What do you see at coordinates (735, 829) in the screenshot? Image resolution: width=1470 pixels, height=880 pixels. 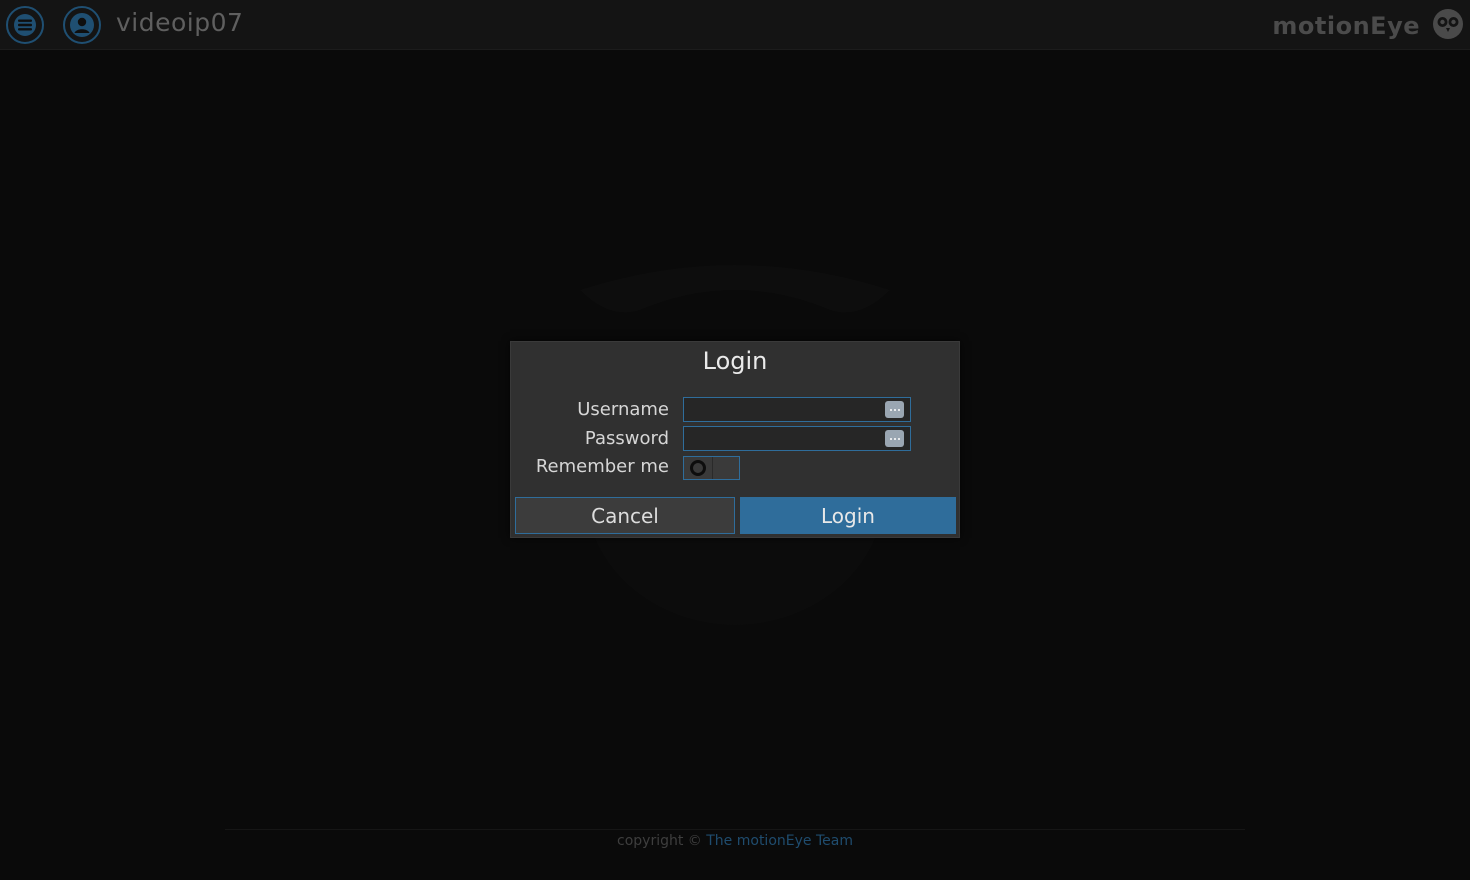 I see `footer-divider` at bounding box center [735, 829].